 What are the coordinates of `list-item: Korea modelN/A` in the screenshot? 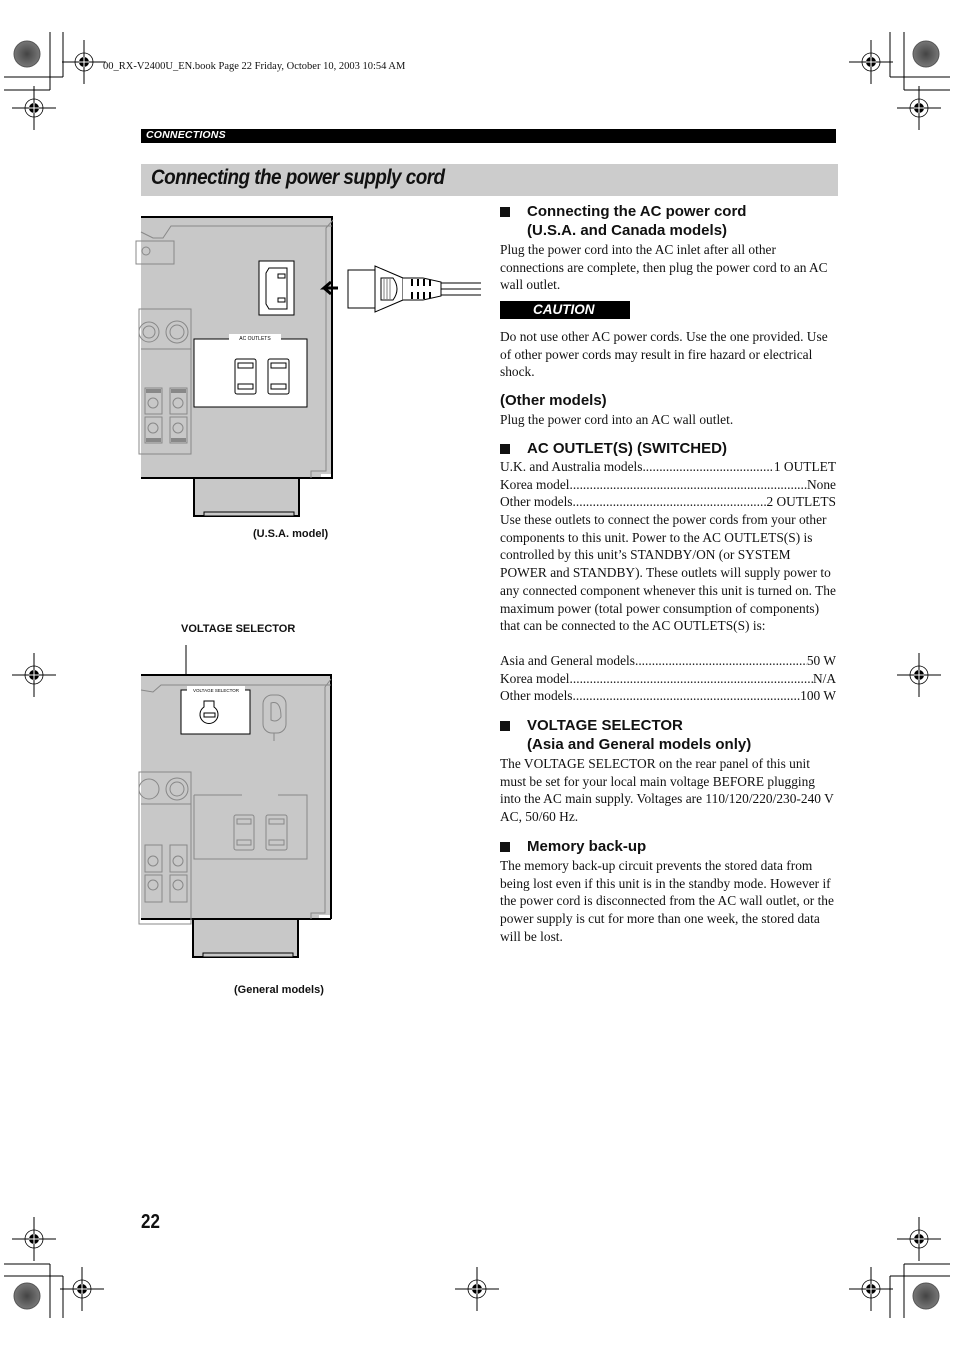 It's located at (668, 679).